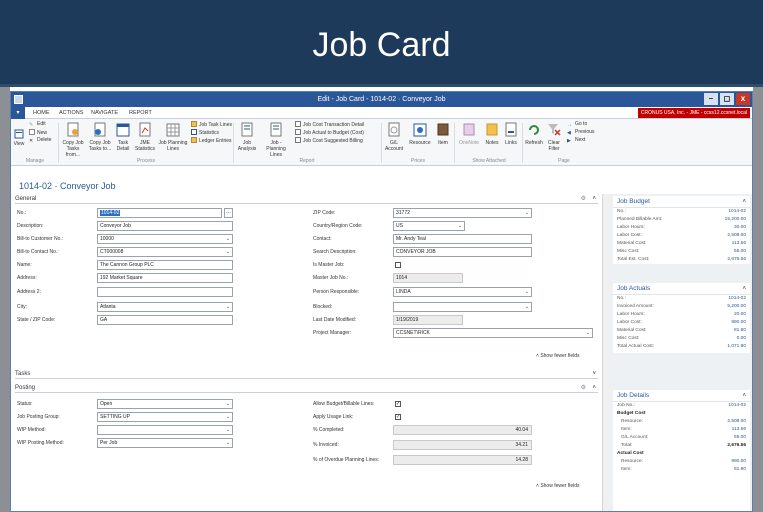 The height and width of the screenshot is (512, 763). What do you see at coordinates (681, 396) in the screenshot?
I see `factbox-details-header: Job Details ˄` at bounding box center [681, 396].